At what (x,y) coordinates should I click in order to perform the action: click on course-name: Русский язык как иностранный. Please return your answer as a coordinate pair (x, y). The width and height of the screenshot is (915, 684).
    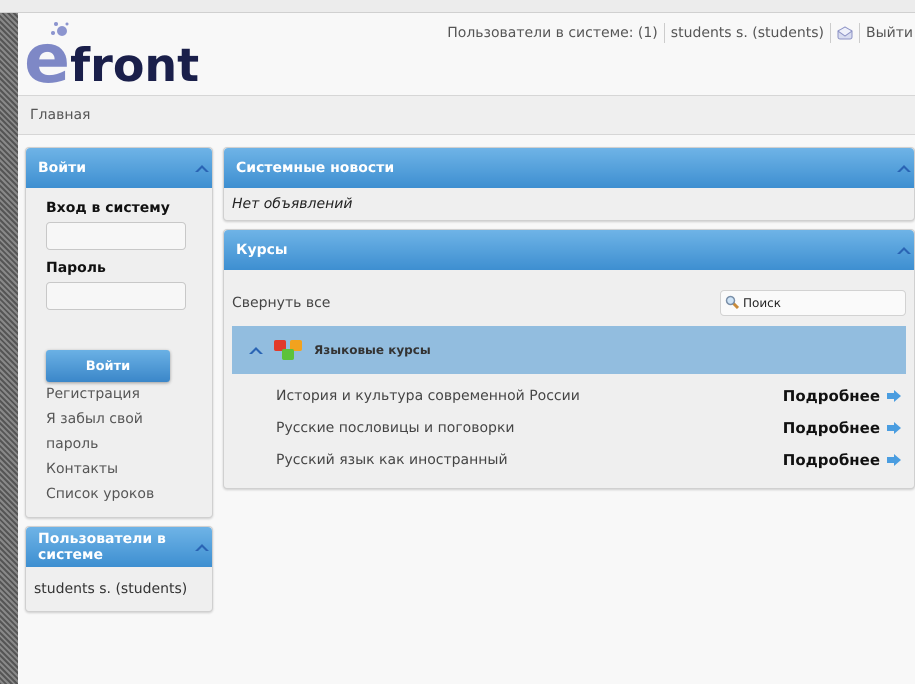
    Looking at the image, I should click on (392, 460).